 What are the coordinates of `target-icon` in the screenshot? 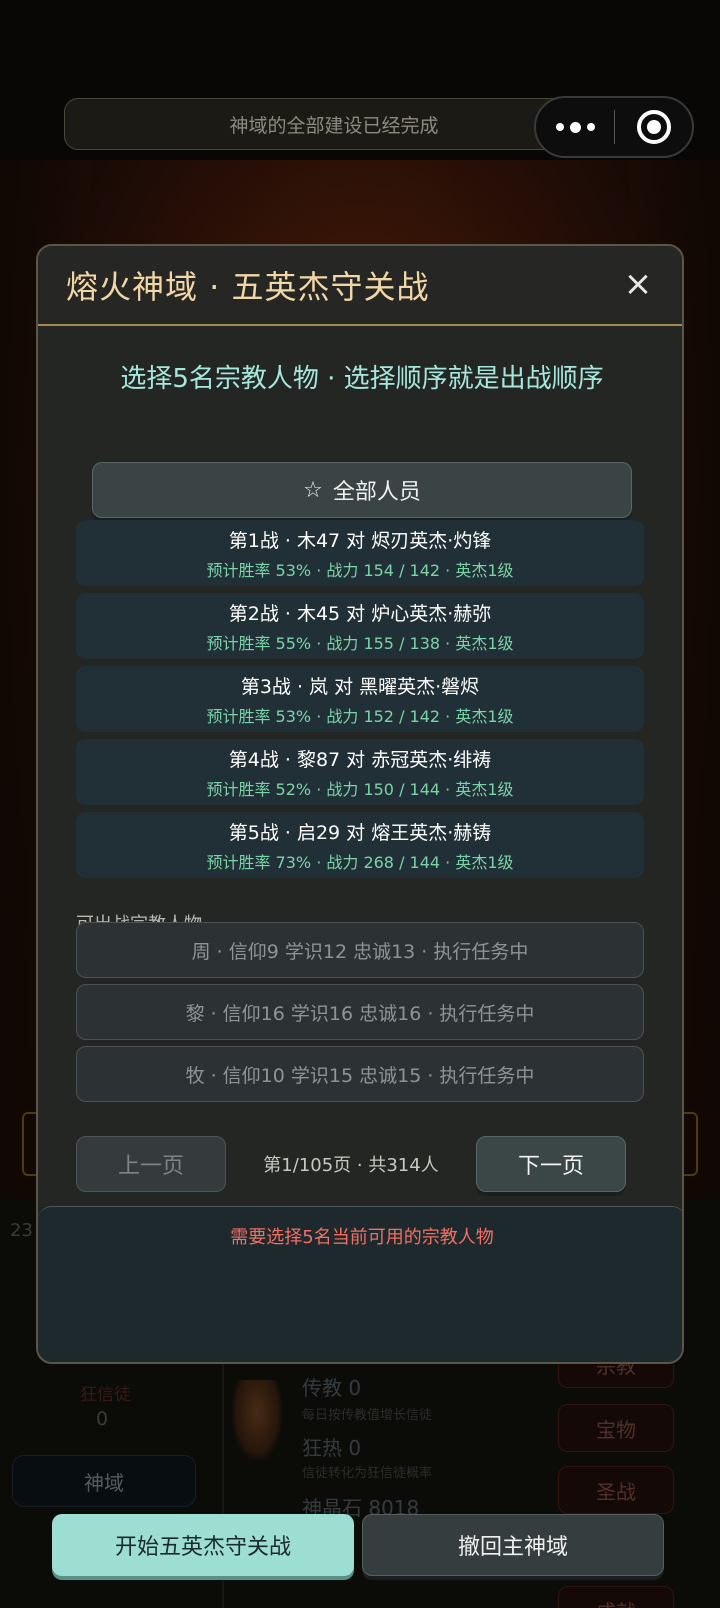 It's located at (653, 127).